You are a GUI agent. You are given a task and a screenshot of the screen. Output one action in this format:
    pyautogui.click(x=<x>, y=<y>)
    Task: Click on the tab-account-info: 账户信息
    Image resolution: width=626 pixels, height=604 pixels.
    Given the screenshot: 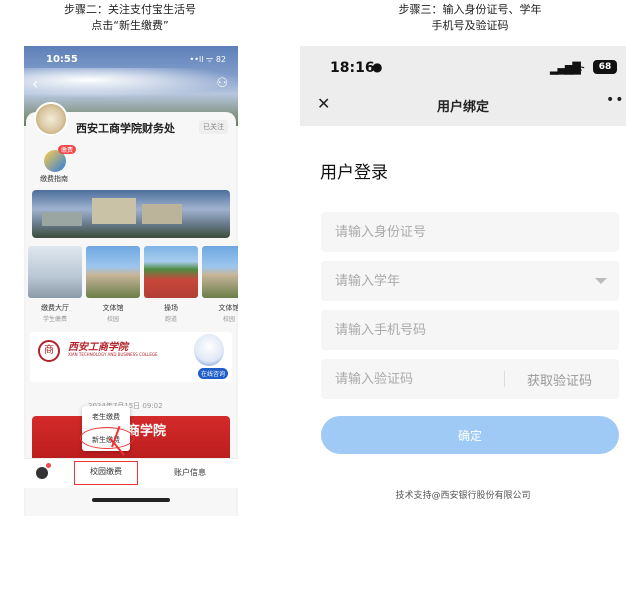 What is the action you would take?
    pyautogui.click(x=190, y=472)
    